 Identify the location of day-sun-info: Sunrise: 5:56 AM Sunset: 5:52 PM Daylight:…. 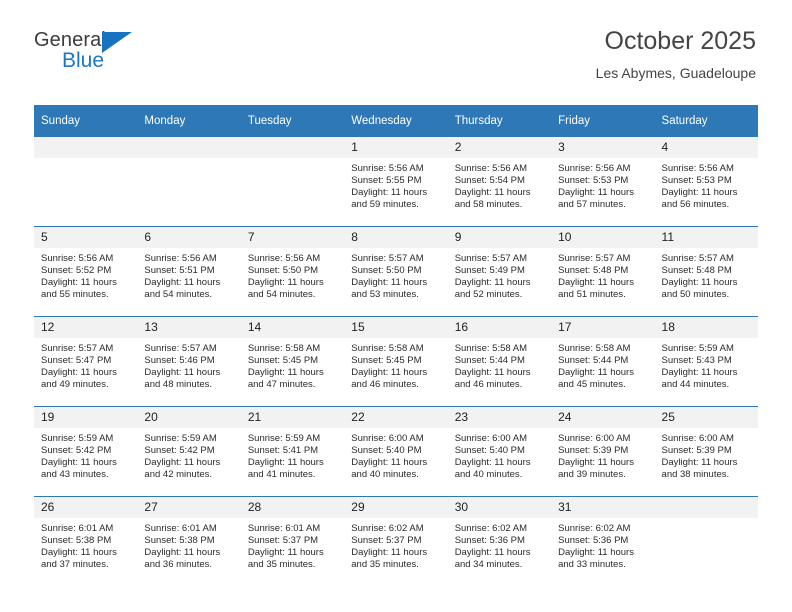
(85, 274).